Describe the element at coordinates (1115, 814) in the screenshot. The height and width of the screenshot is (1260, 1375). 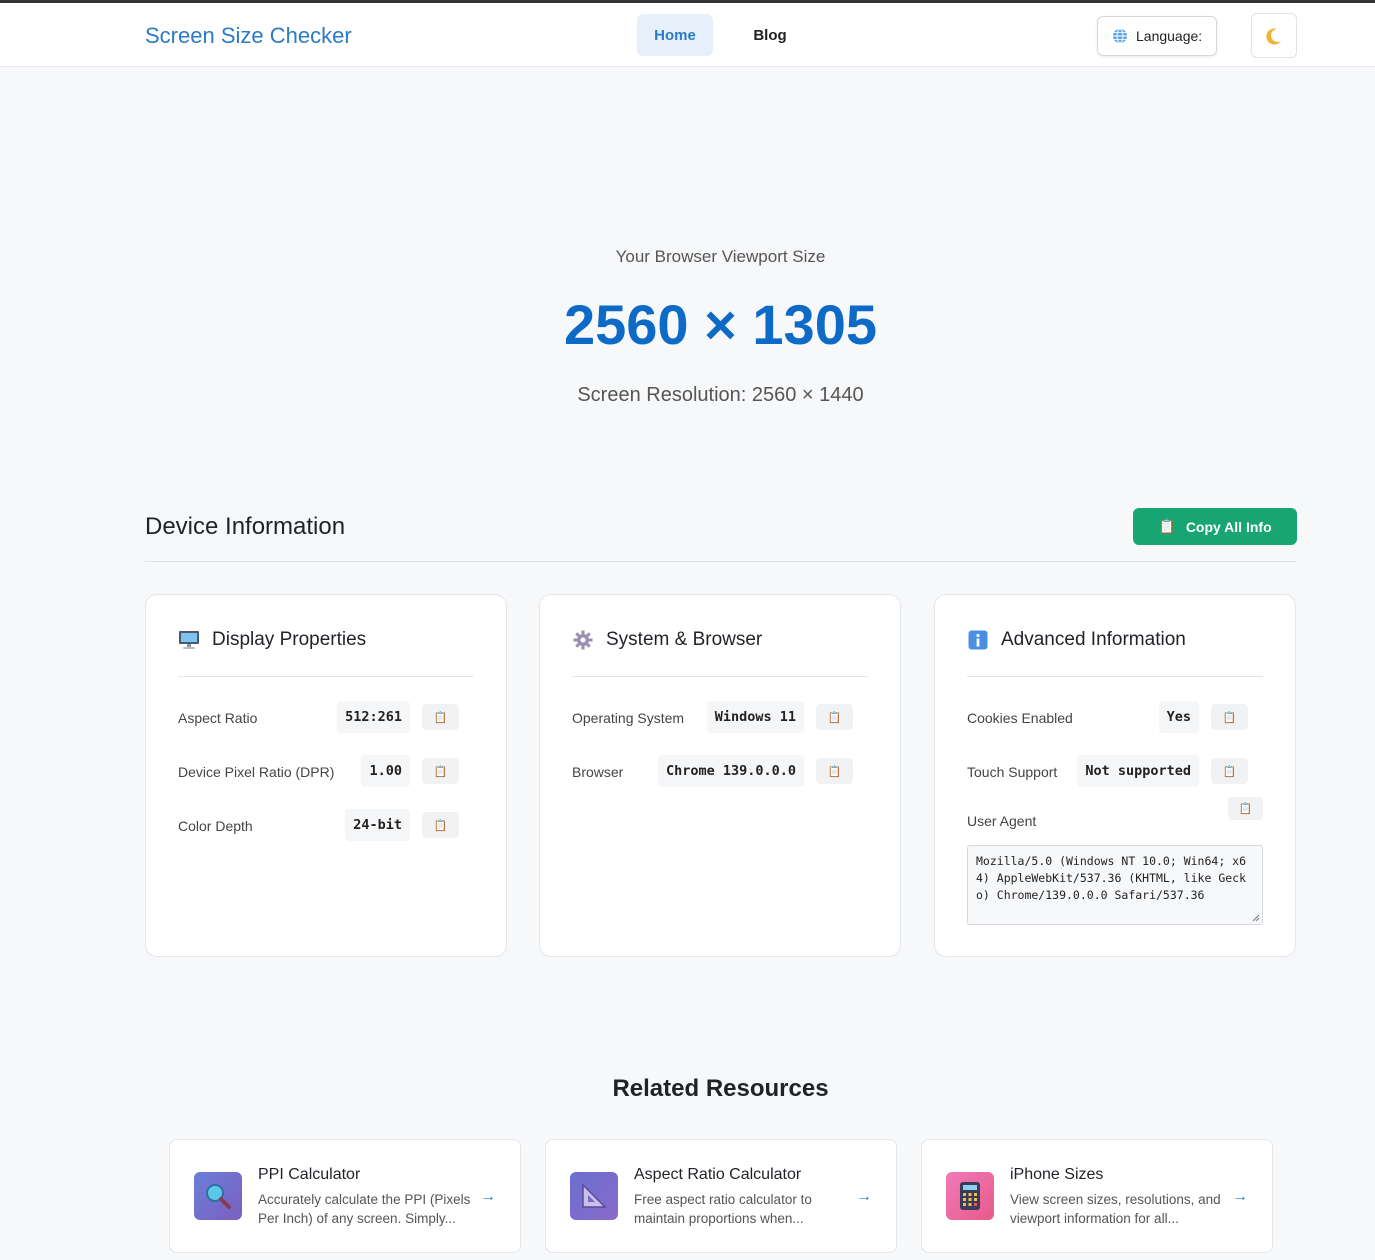
I see `info-row-user-agent: User Agent 📋` at that location.